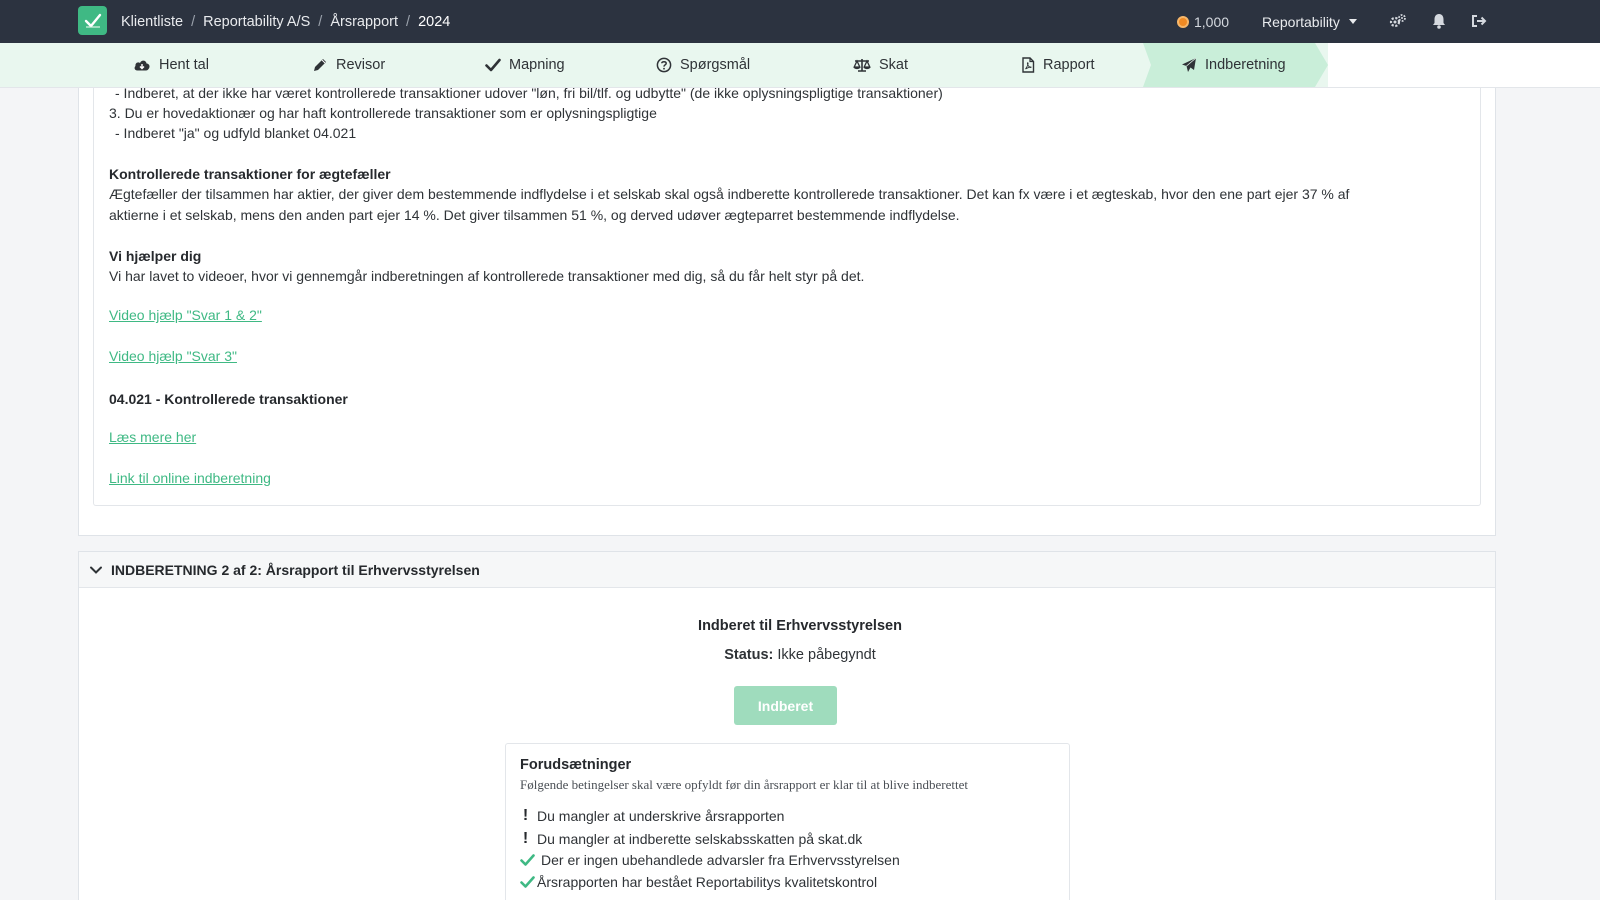  I want to click on organization-dropdown: Reportability, so click(1309, 21).